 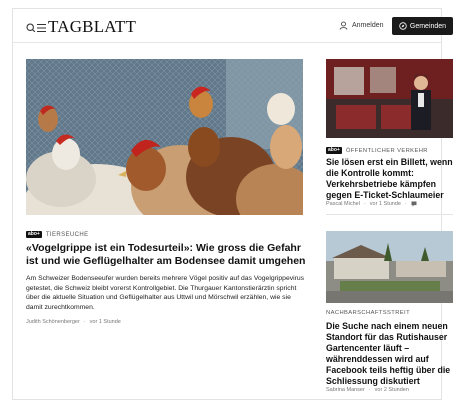 What do you see at coordinates (53, 322) in the screenshot?
I see `main-article-author: Judith Schönenberger` at bounding box center [53, 322].